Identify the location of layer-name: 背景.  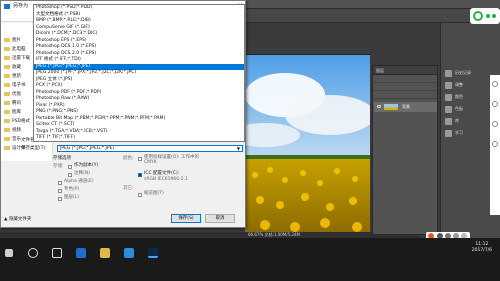
(406, 106).